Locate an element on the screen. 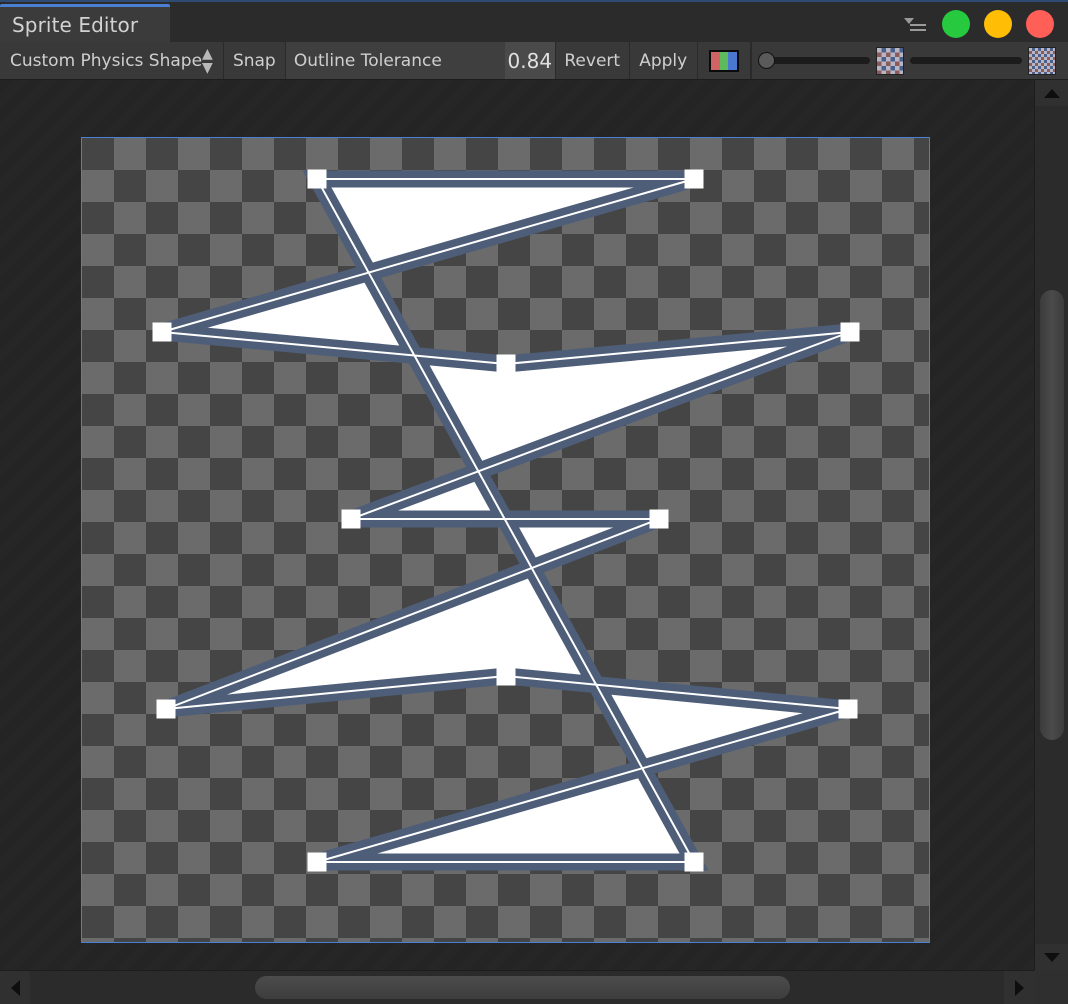 The image size is (1068, 1004). scroll-up-arrow is located at coordinates (1051, 93).